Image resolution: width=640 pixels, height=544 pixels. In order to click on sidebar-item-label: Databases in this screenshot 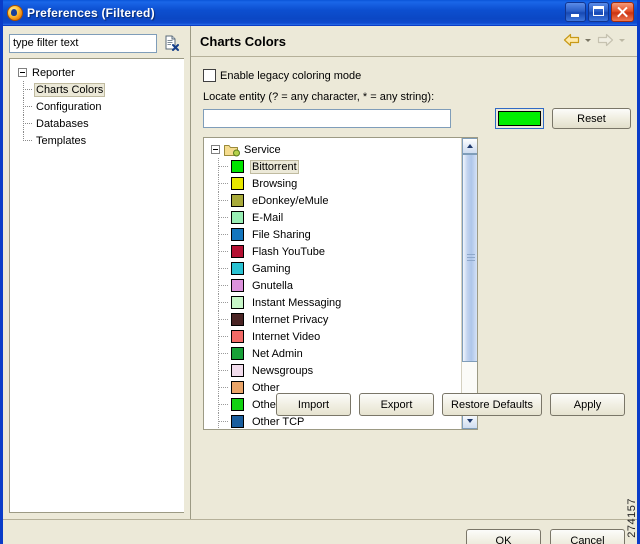, I will do `click(62, 123)`.